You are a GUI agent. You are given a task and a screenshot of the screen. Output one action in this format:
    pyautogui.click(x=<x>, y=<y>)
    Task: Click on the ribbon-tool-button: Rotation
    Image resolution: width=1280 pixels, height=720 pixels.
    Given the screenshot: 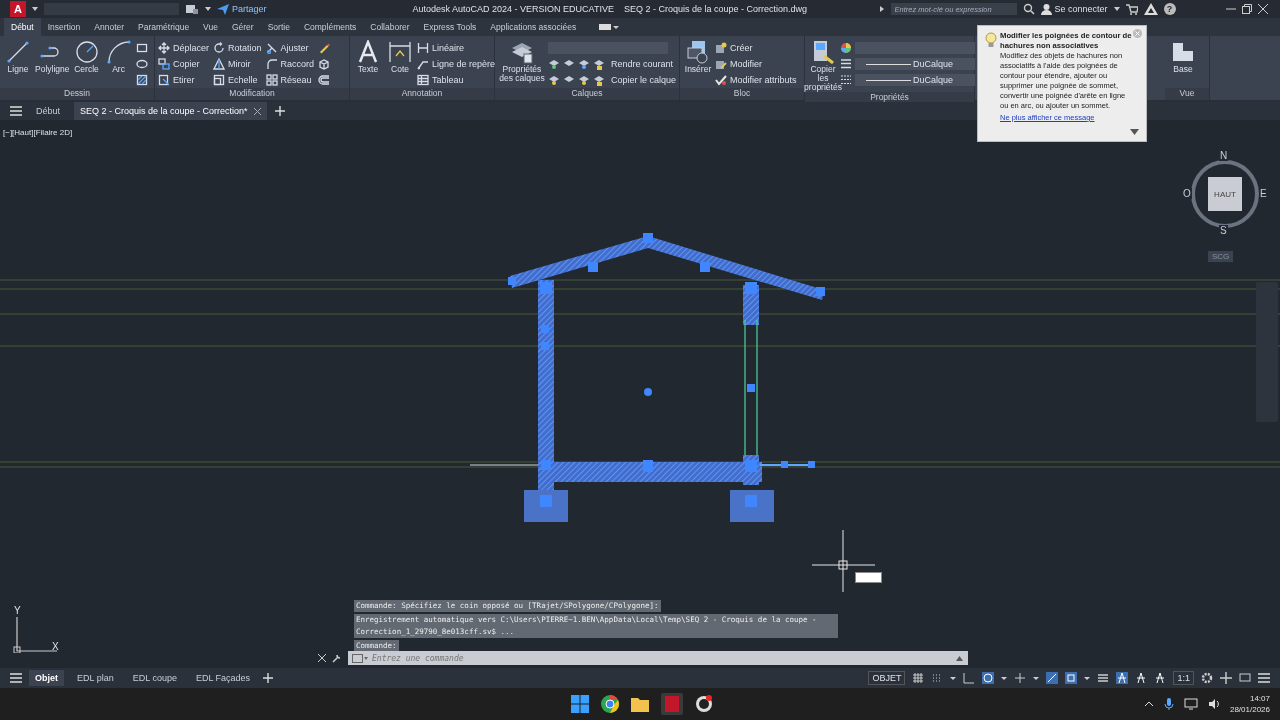 What is the action you would take?
    pyautogui.click(x=237, y=48)
    